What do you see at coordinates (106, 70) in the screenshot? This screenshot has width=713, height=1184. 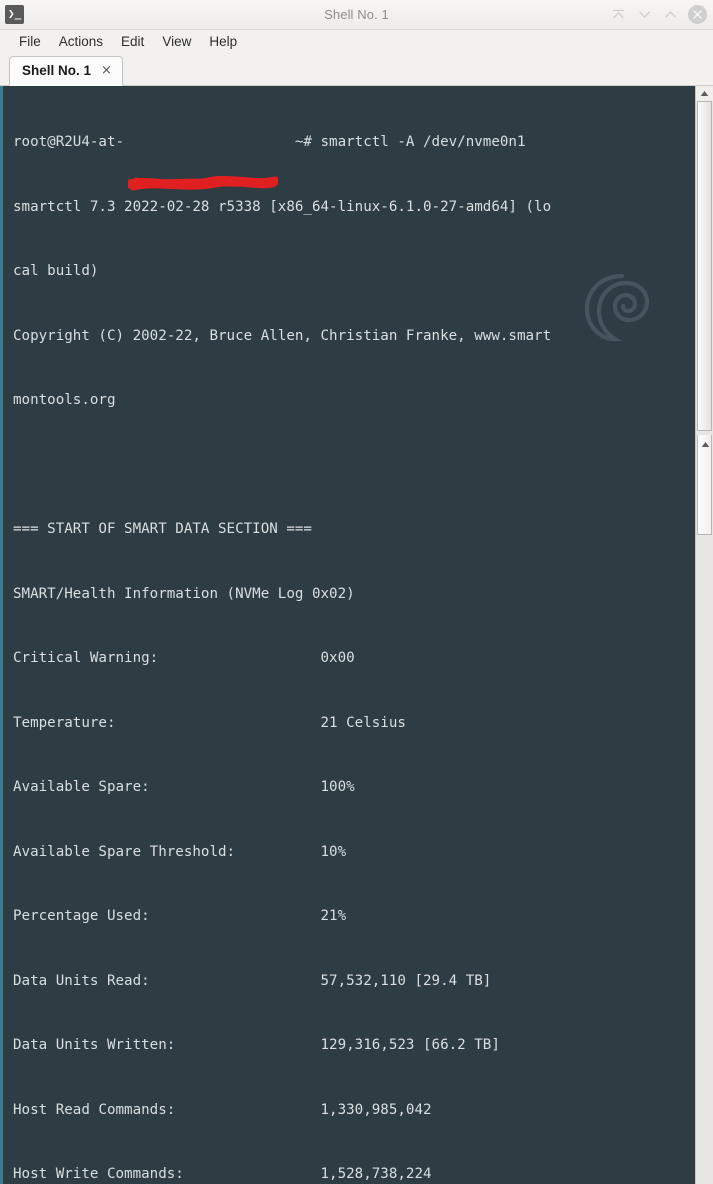 I see `tab-close-icon: ×` at bounding box center [106, 70].